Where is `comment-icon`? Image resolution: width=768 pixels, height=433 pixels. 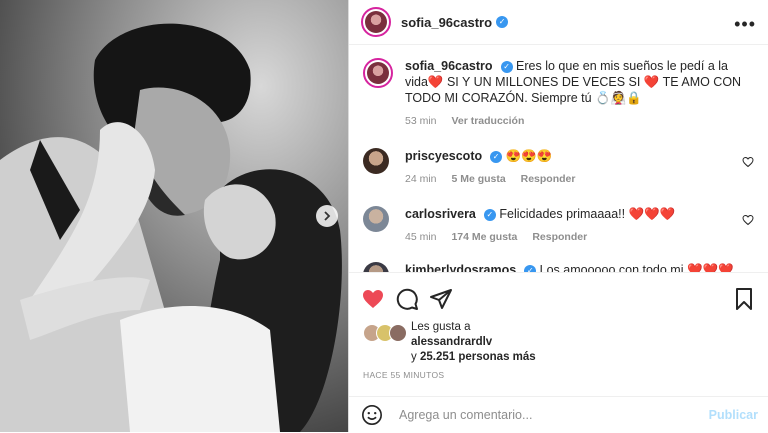
comment-icon is located at coordinates (407, 299).